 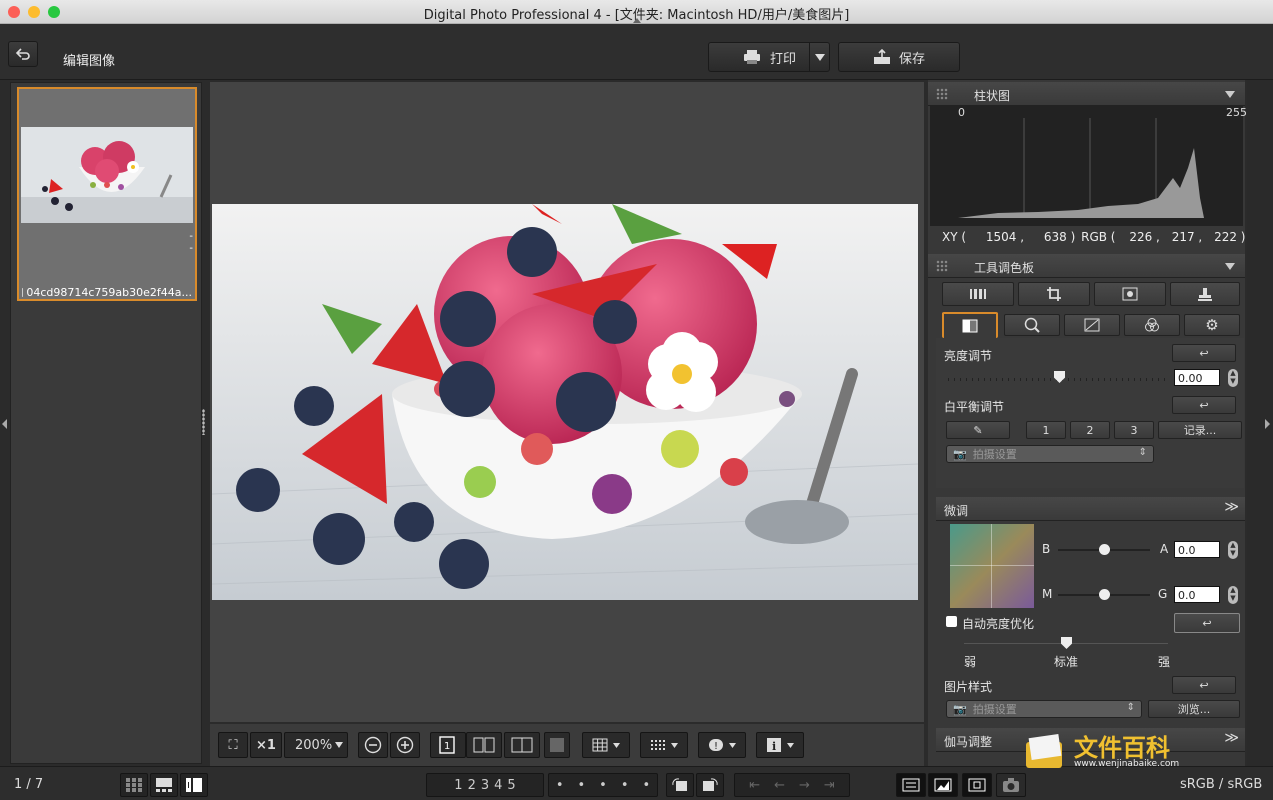 I want to click on auto-lighting-checkbox, so click(x=951, y=621).